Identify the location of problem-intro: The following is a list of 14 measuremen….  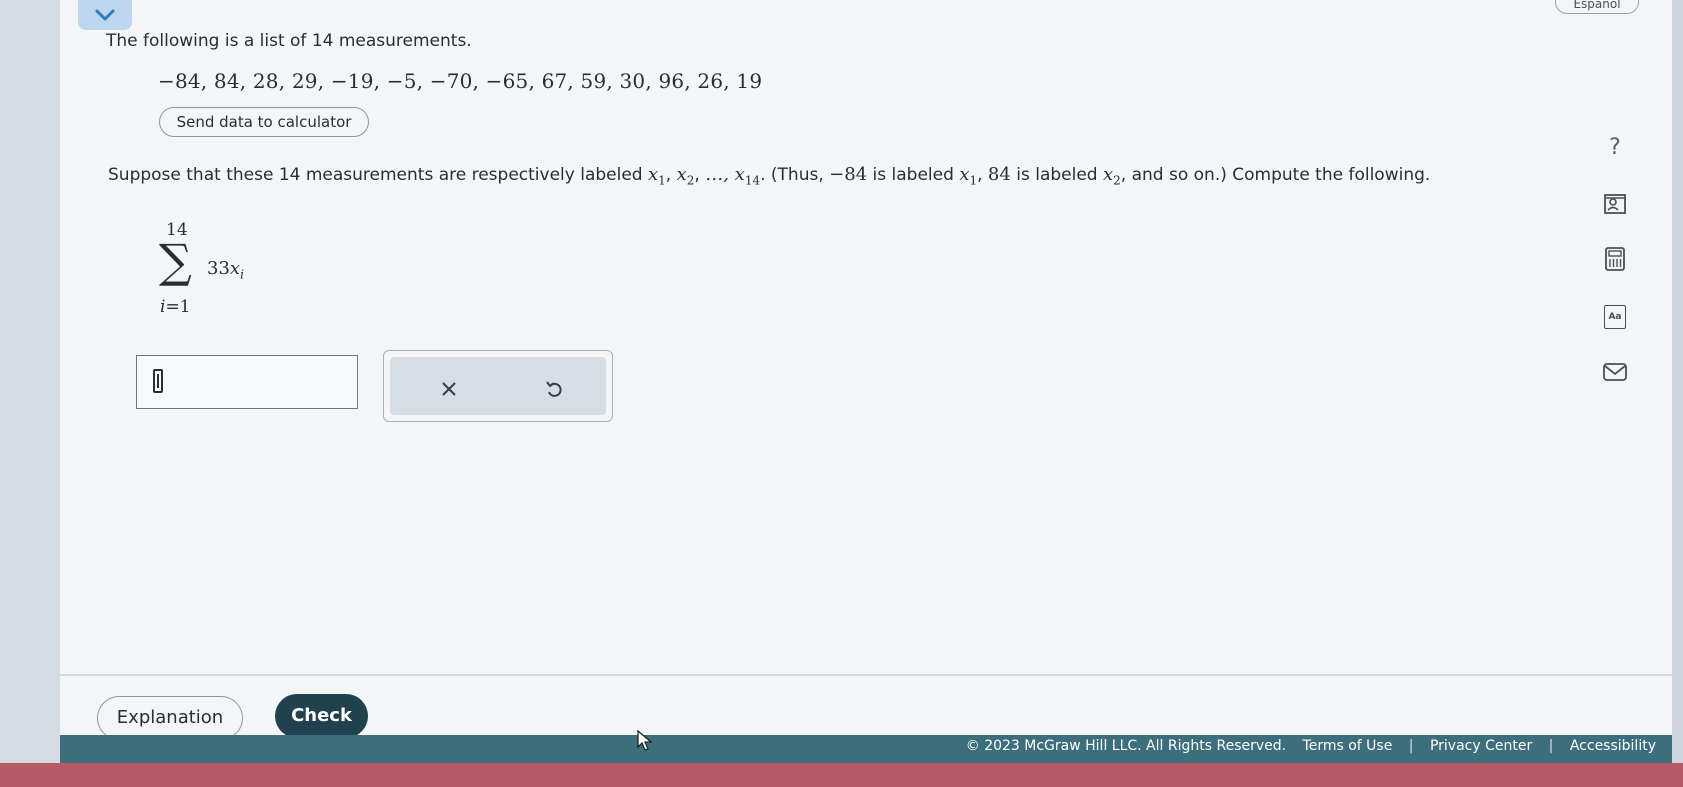
(289, 41).